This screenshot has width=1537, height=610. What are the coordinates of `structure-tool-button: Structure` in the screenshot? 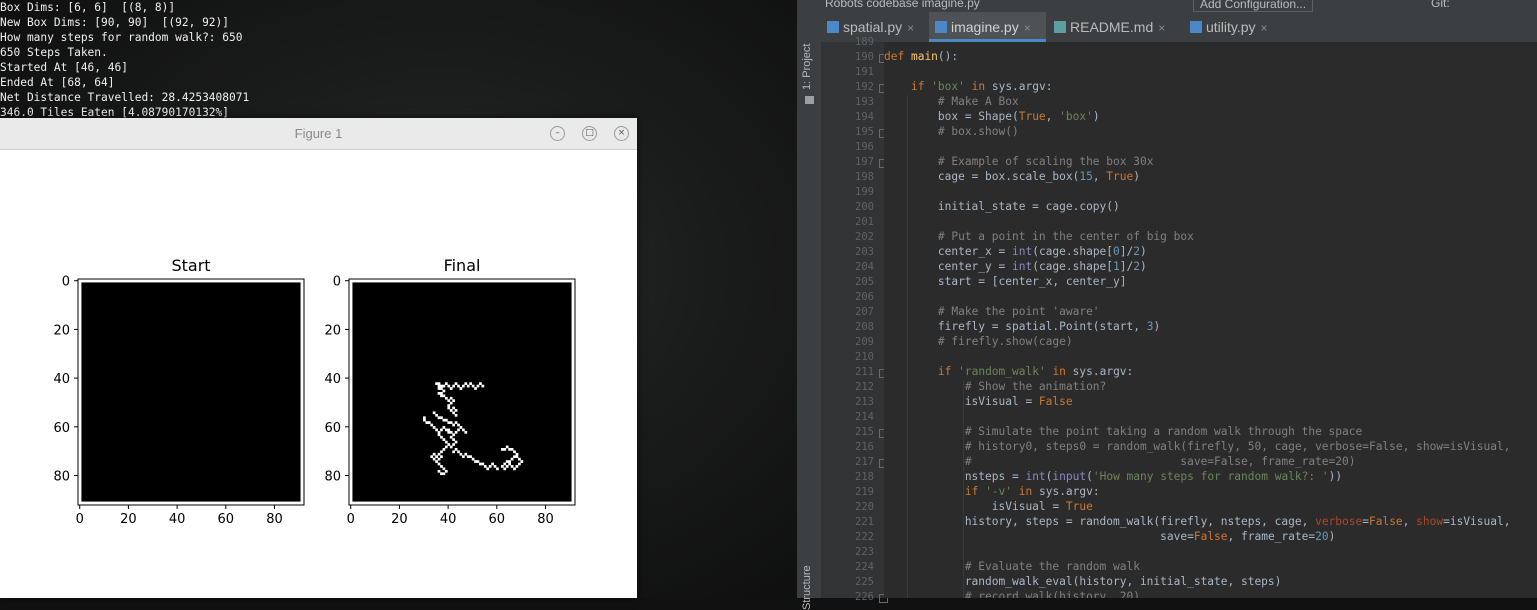 It's located at (807, 587).